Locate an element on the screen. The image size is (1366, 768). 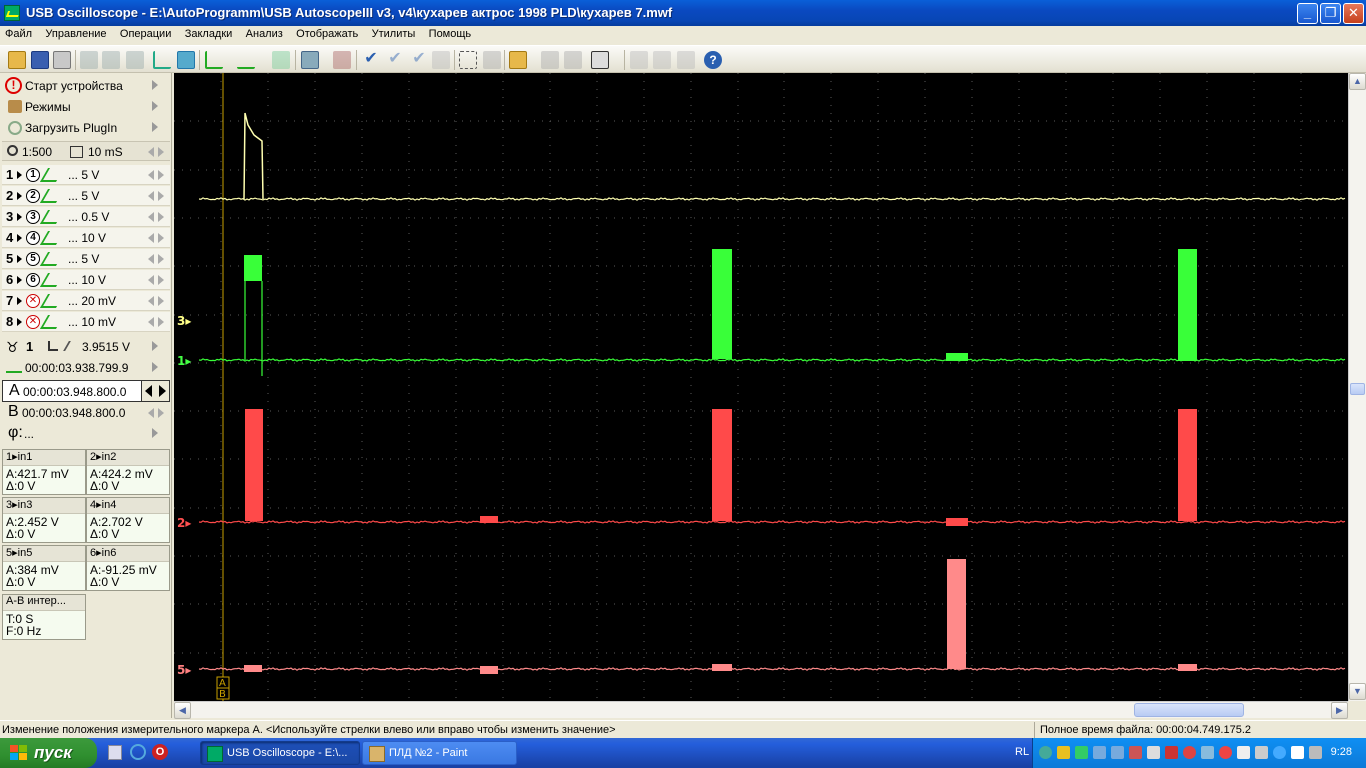
open-folder-icon is located at coordinates (17, 60).